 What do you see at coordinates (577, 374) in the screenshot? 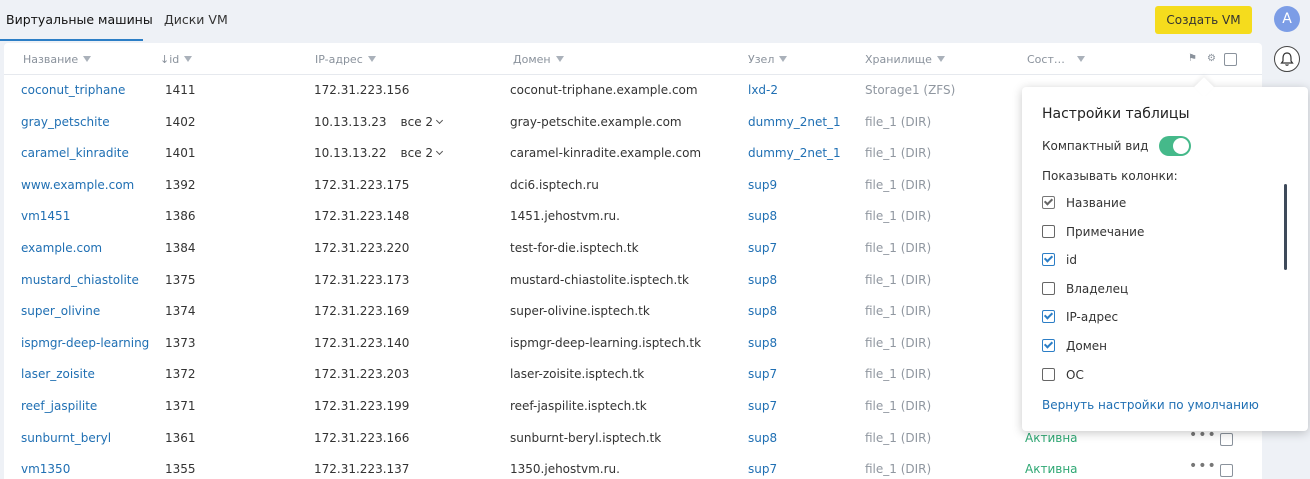
I see `vm-domain: laser-zoisite.isptech.tk` at bounding box center [577, 374].